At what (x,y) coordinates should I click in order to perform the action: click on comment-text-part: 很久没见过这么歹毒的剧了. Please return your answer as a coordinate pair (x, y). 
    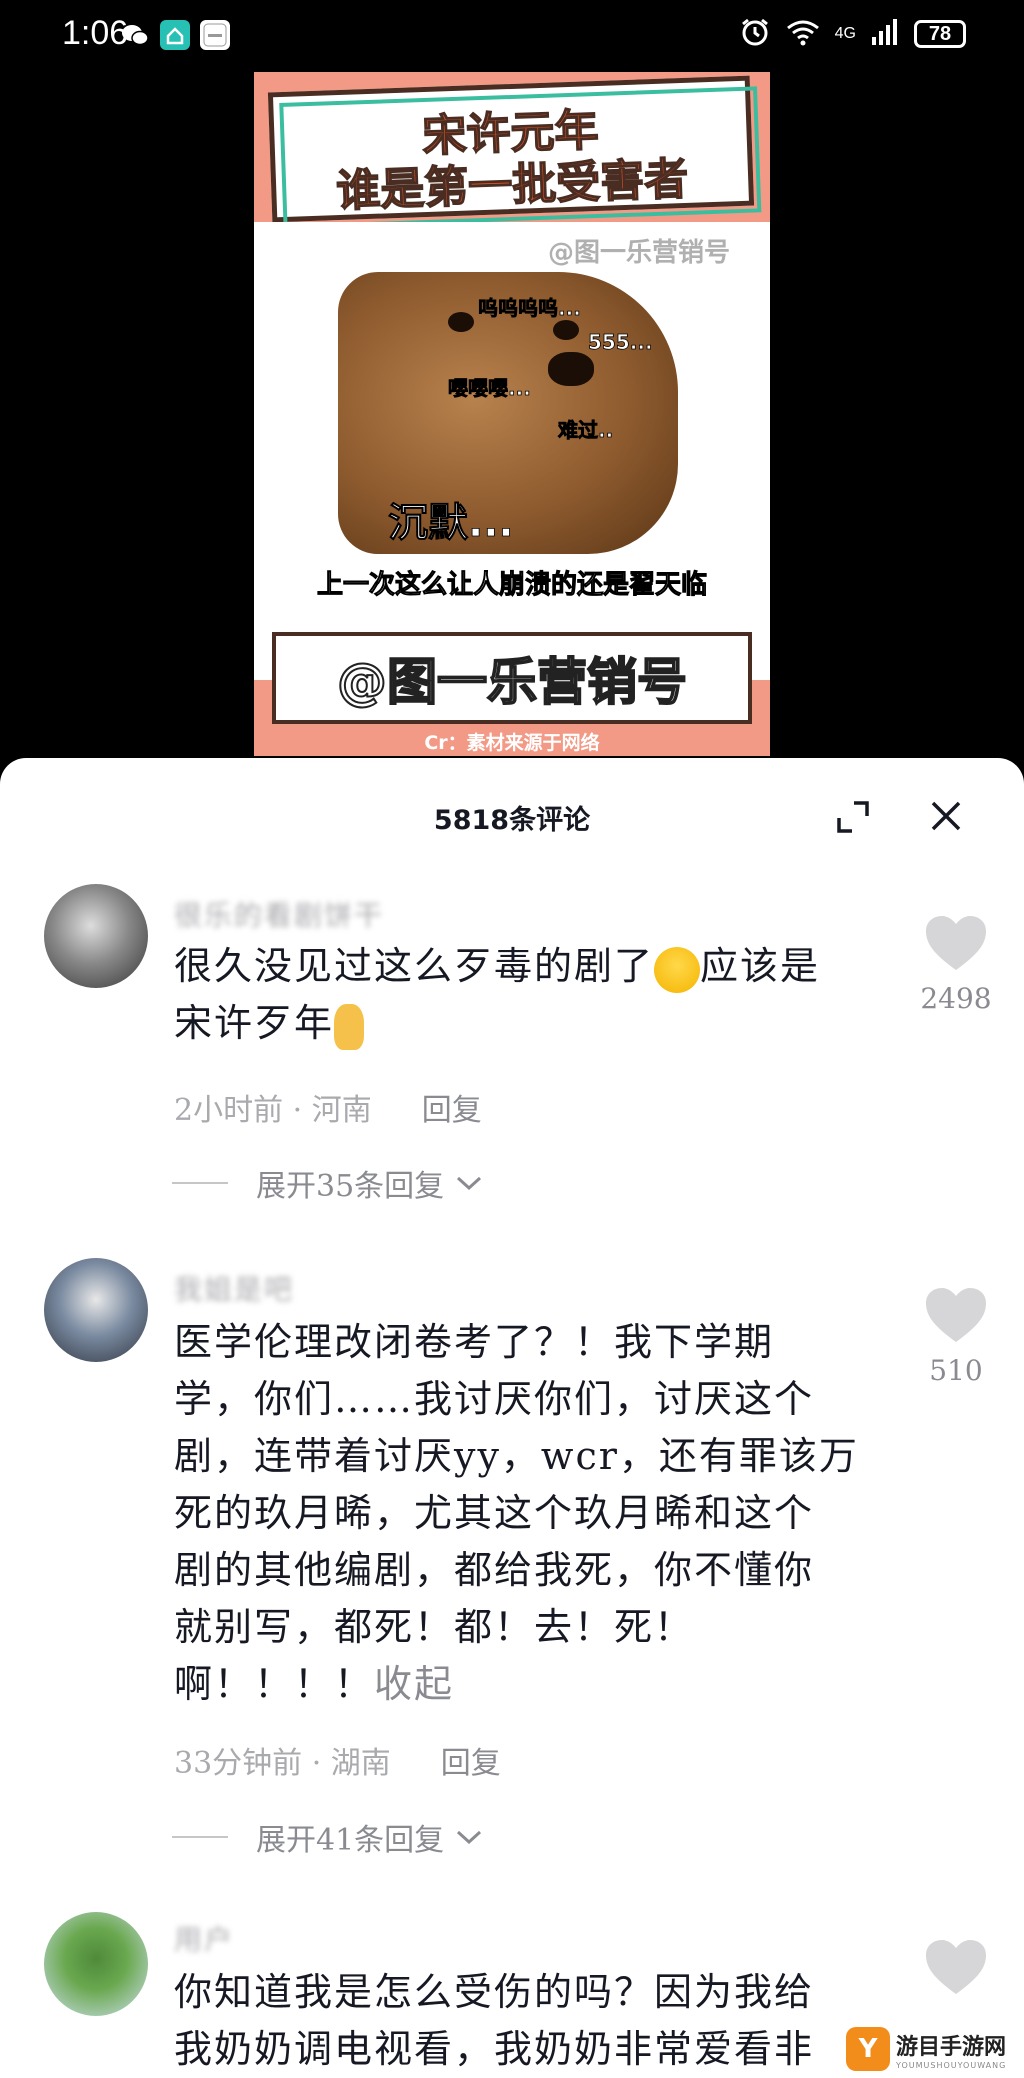
    Looking at the image, I should click on (414, 966).